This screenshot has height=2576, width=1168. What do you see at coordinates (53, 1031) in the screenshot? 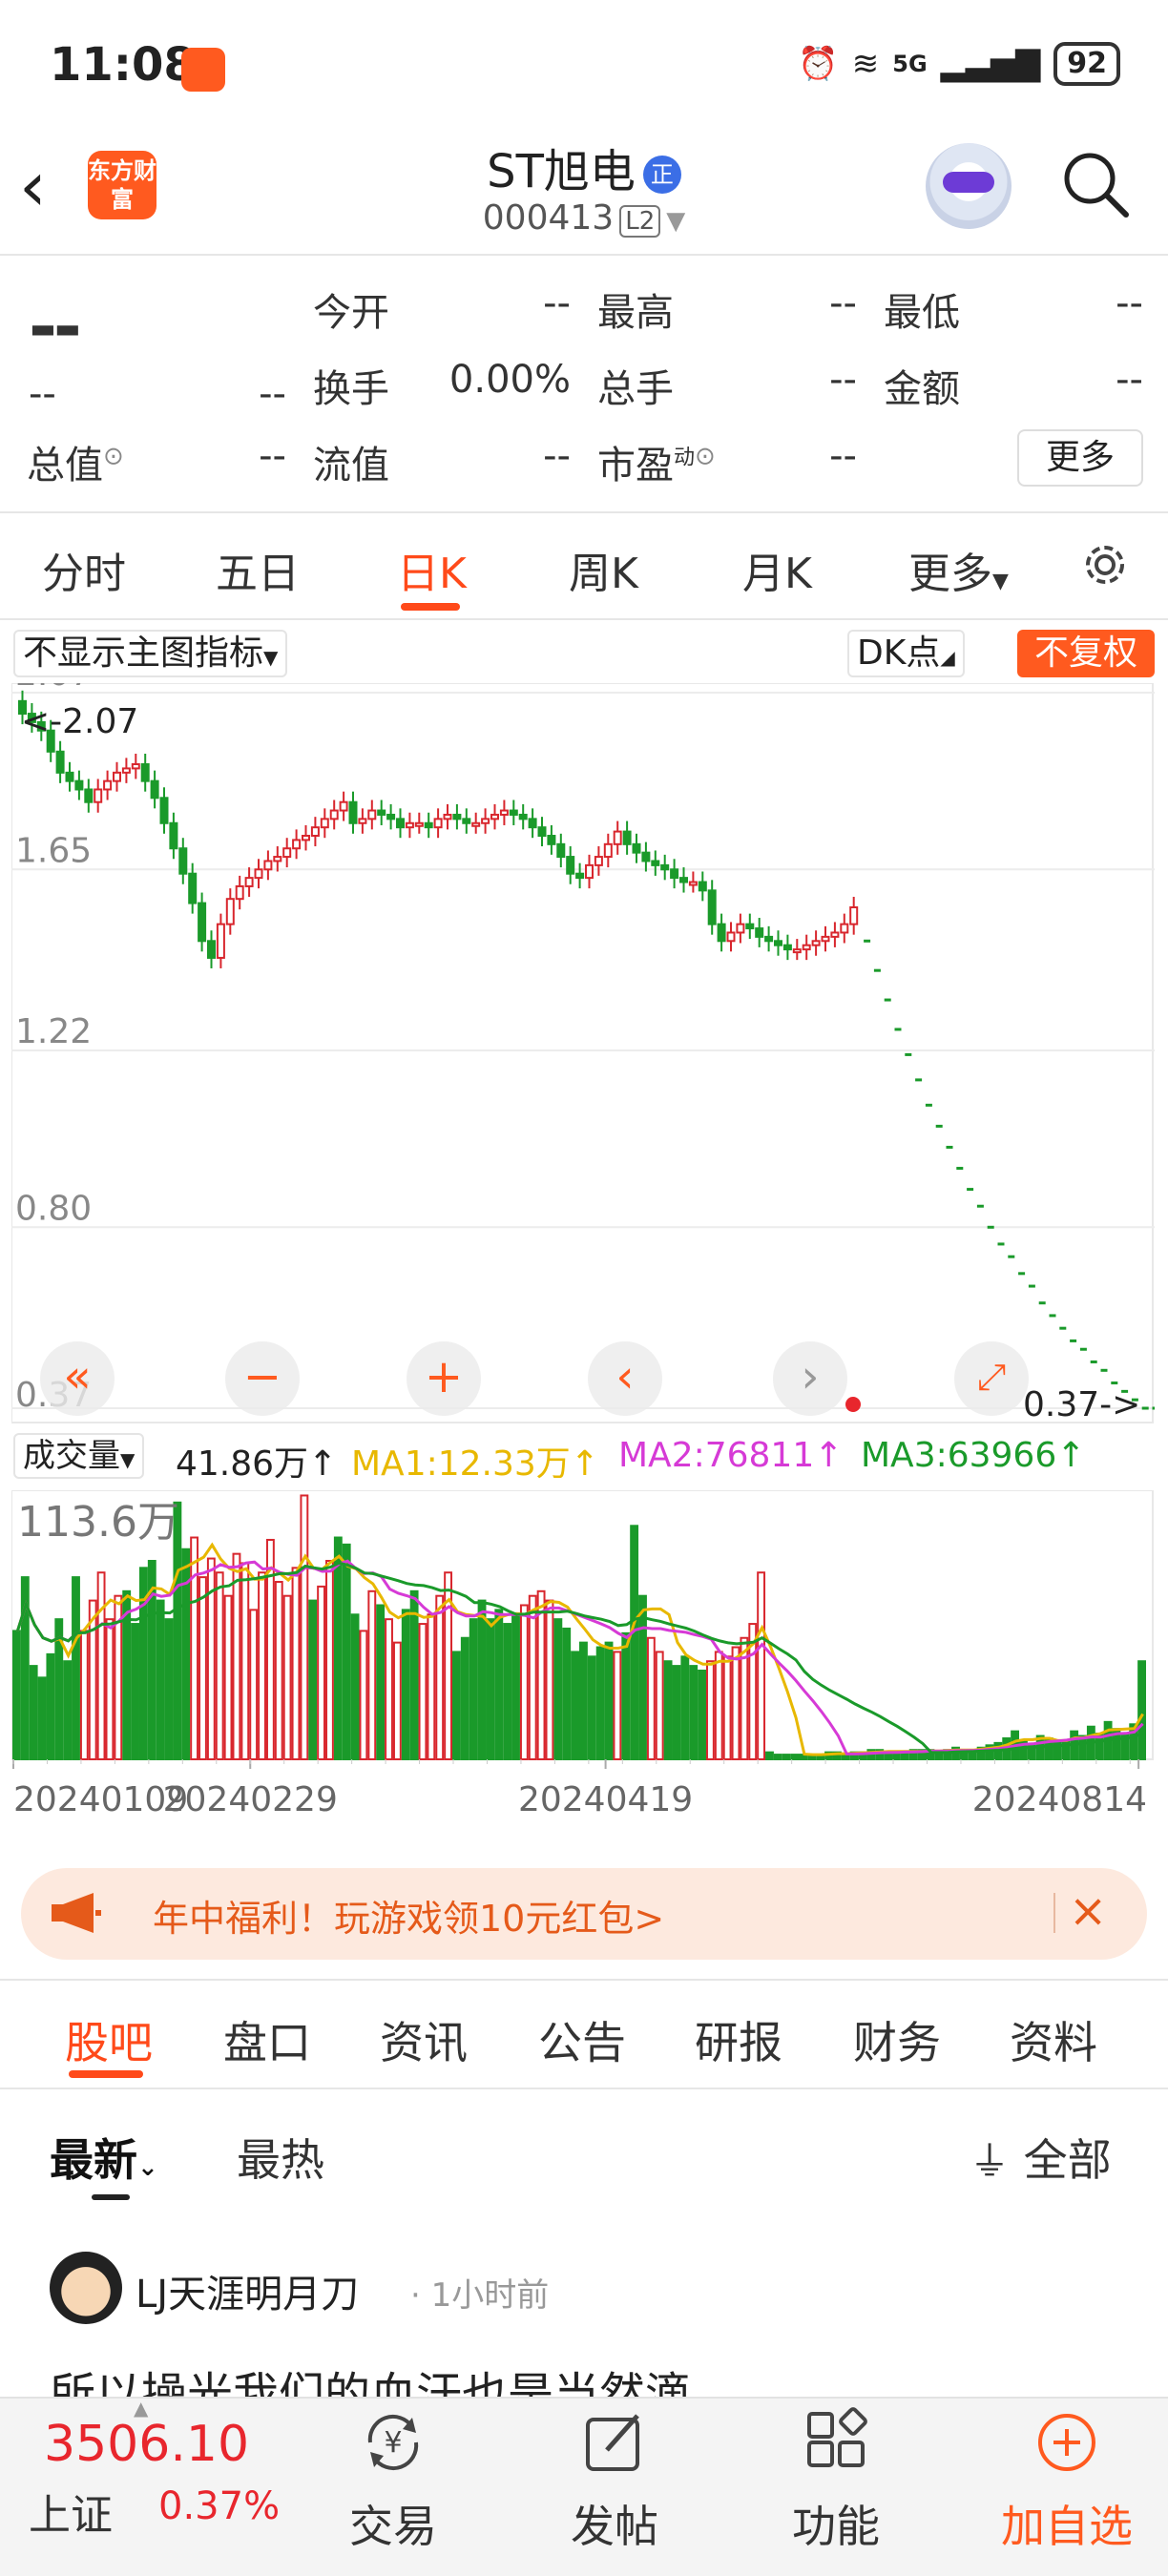
I see `kline-y-tick: 1.22` at bounding box center [53, 1031].